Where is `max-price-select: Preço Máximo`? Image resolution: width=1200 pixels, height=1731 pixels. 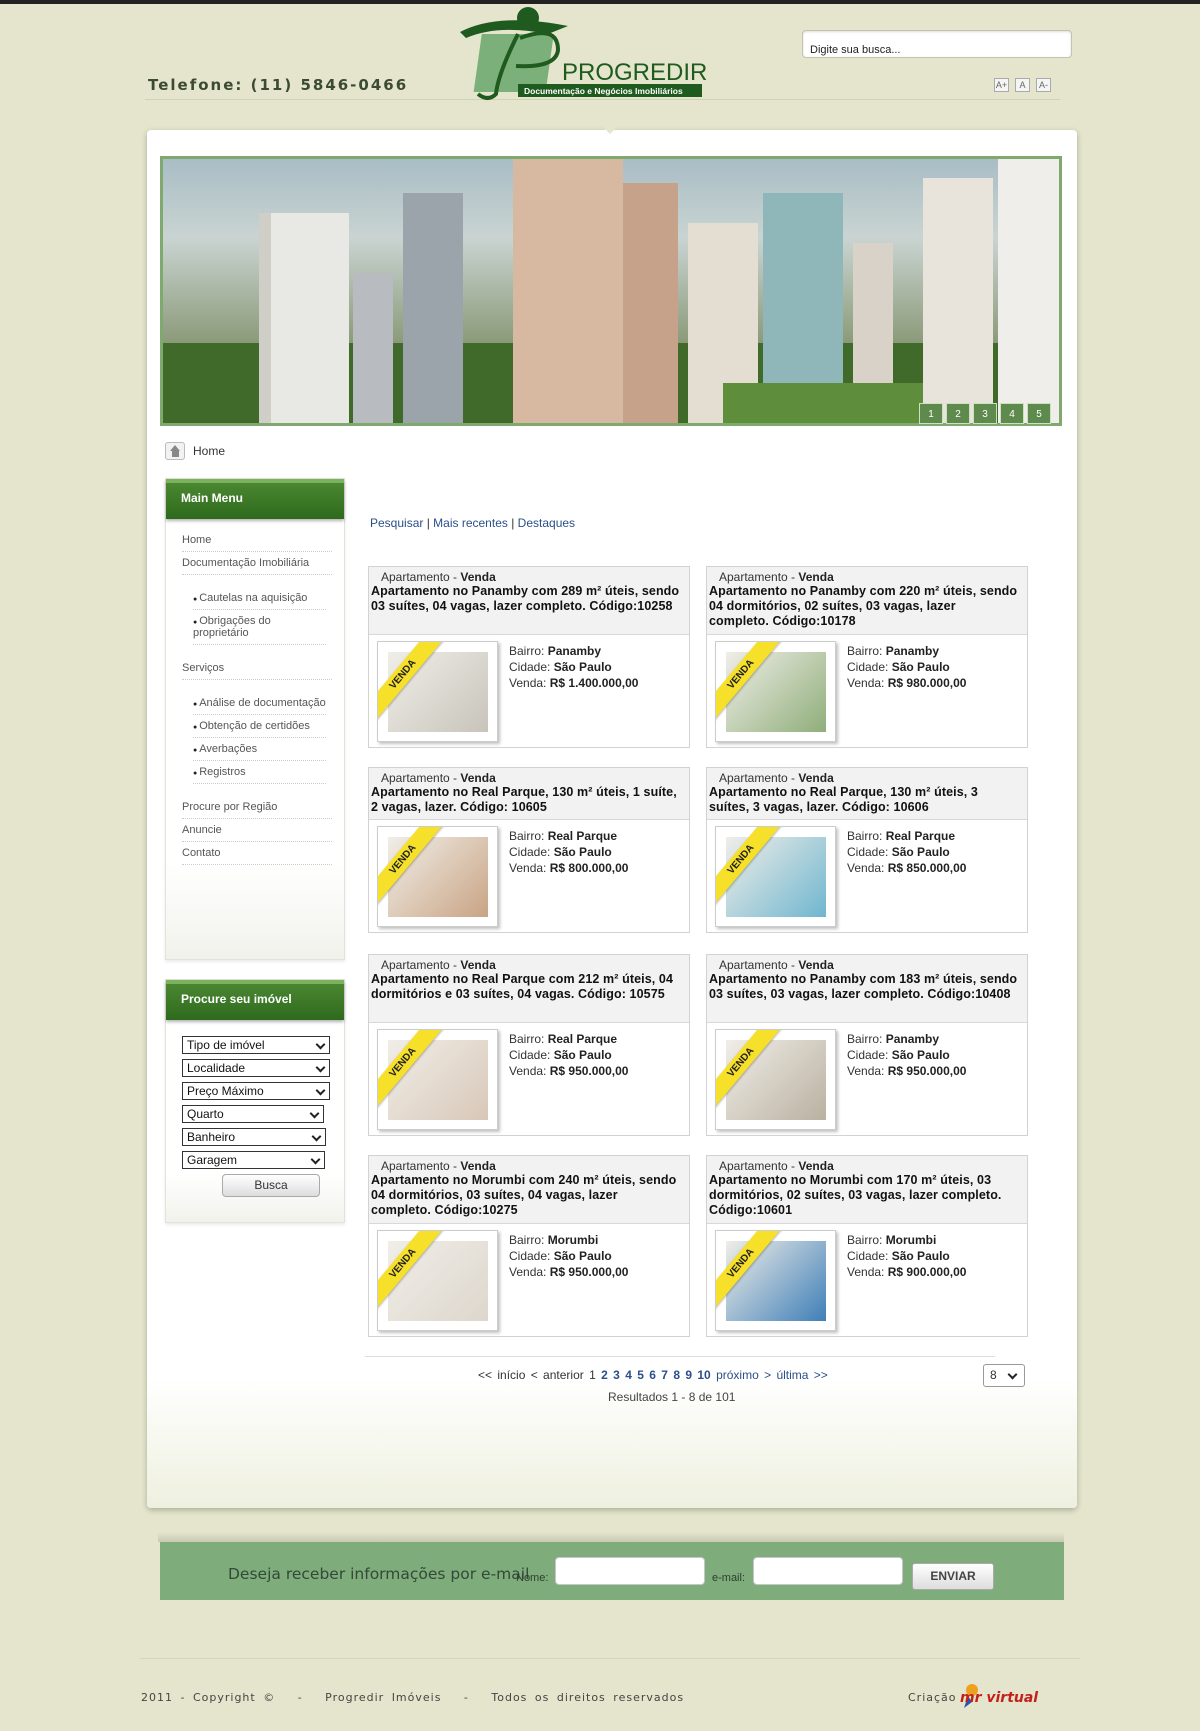 max-price-select: Preço Máximo is located at coordinates (256, 1091).